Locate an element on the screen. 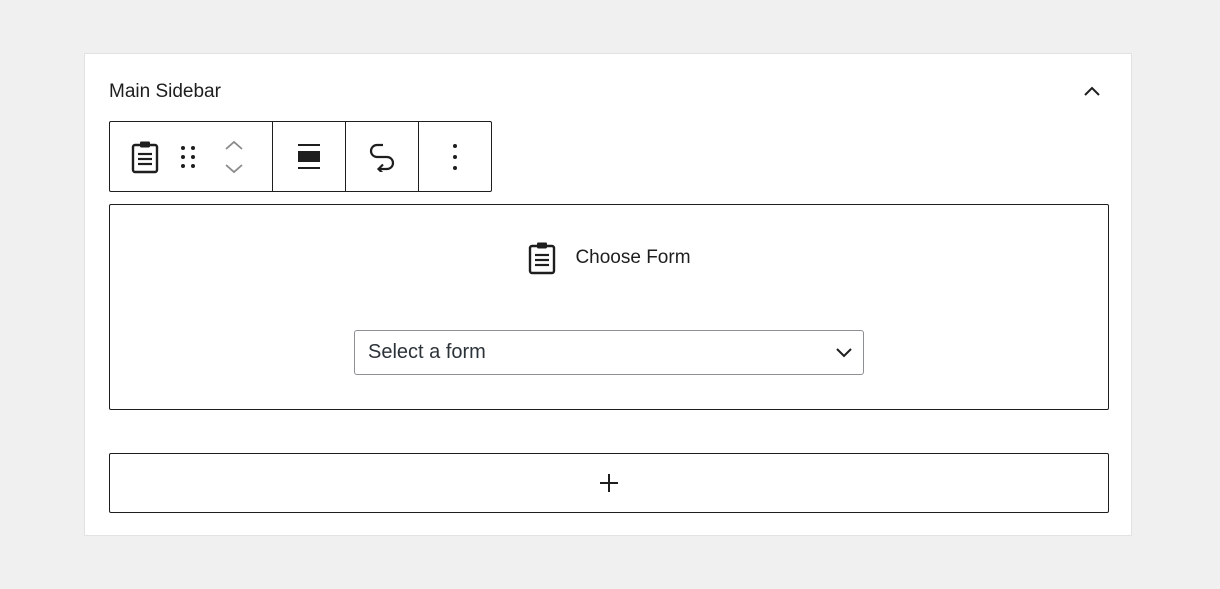 This screenshot has height=589, width=1220. drag-handle-icon is located at coordinates (188, 156).